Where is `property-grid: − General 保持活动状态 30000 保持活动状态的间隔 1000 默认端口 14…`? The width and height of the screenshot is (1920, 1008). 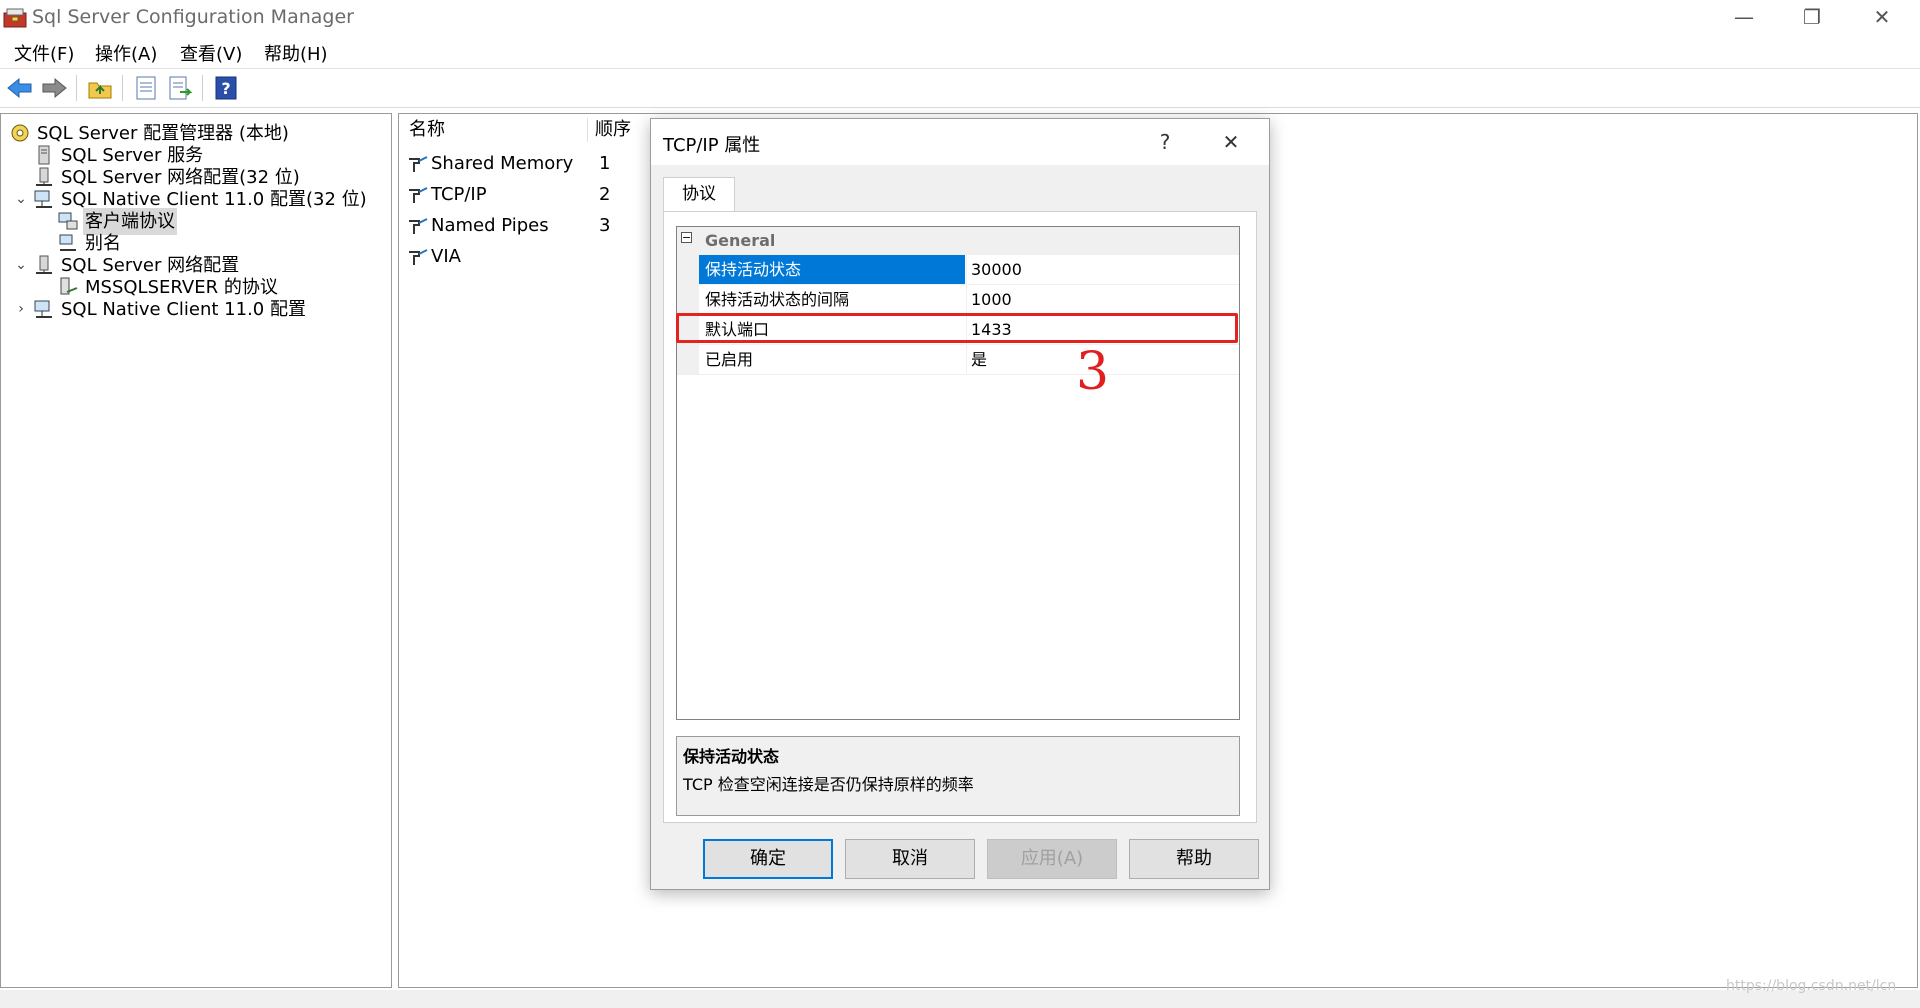 property-grid: − General 保持活动状态 30000 保持活动状态的间隔 1000 默认端口 14… is located at coordinates (958, 473).